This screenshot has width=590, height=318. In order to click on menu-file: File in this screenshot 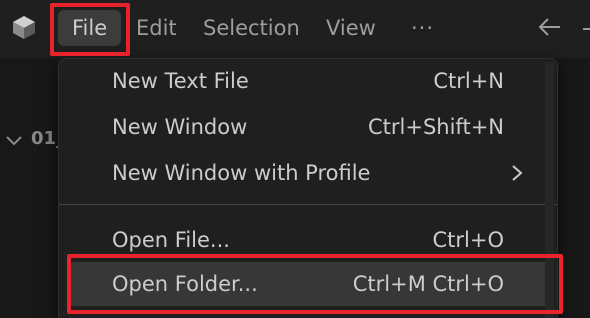, I will do `click(90, 28)`.